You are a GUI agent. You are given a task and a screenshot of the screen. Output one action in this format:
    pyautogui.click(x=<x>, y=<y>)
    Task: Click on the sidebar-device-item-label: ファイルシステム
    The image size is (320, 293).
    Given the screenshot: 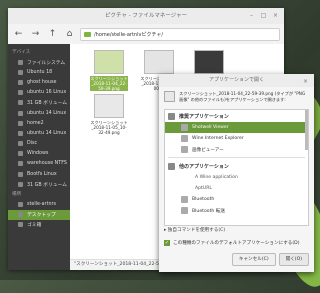 What is the action you would take?
    pyautogui.click(x=46, y=63)
    